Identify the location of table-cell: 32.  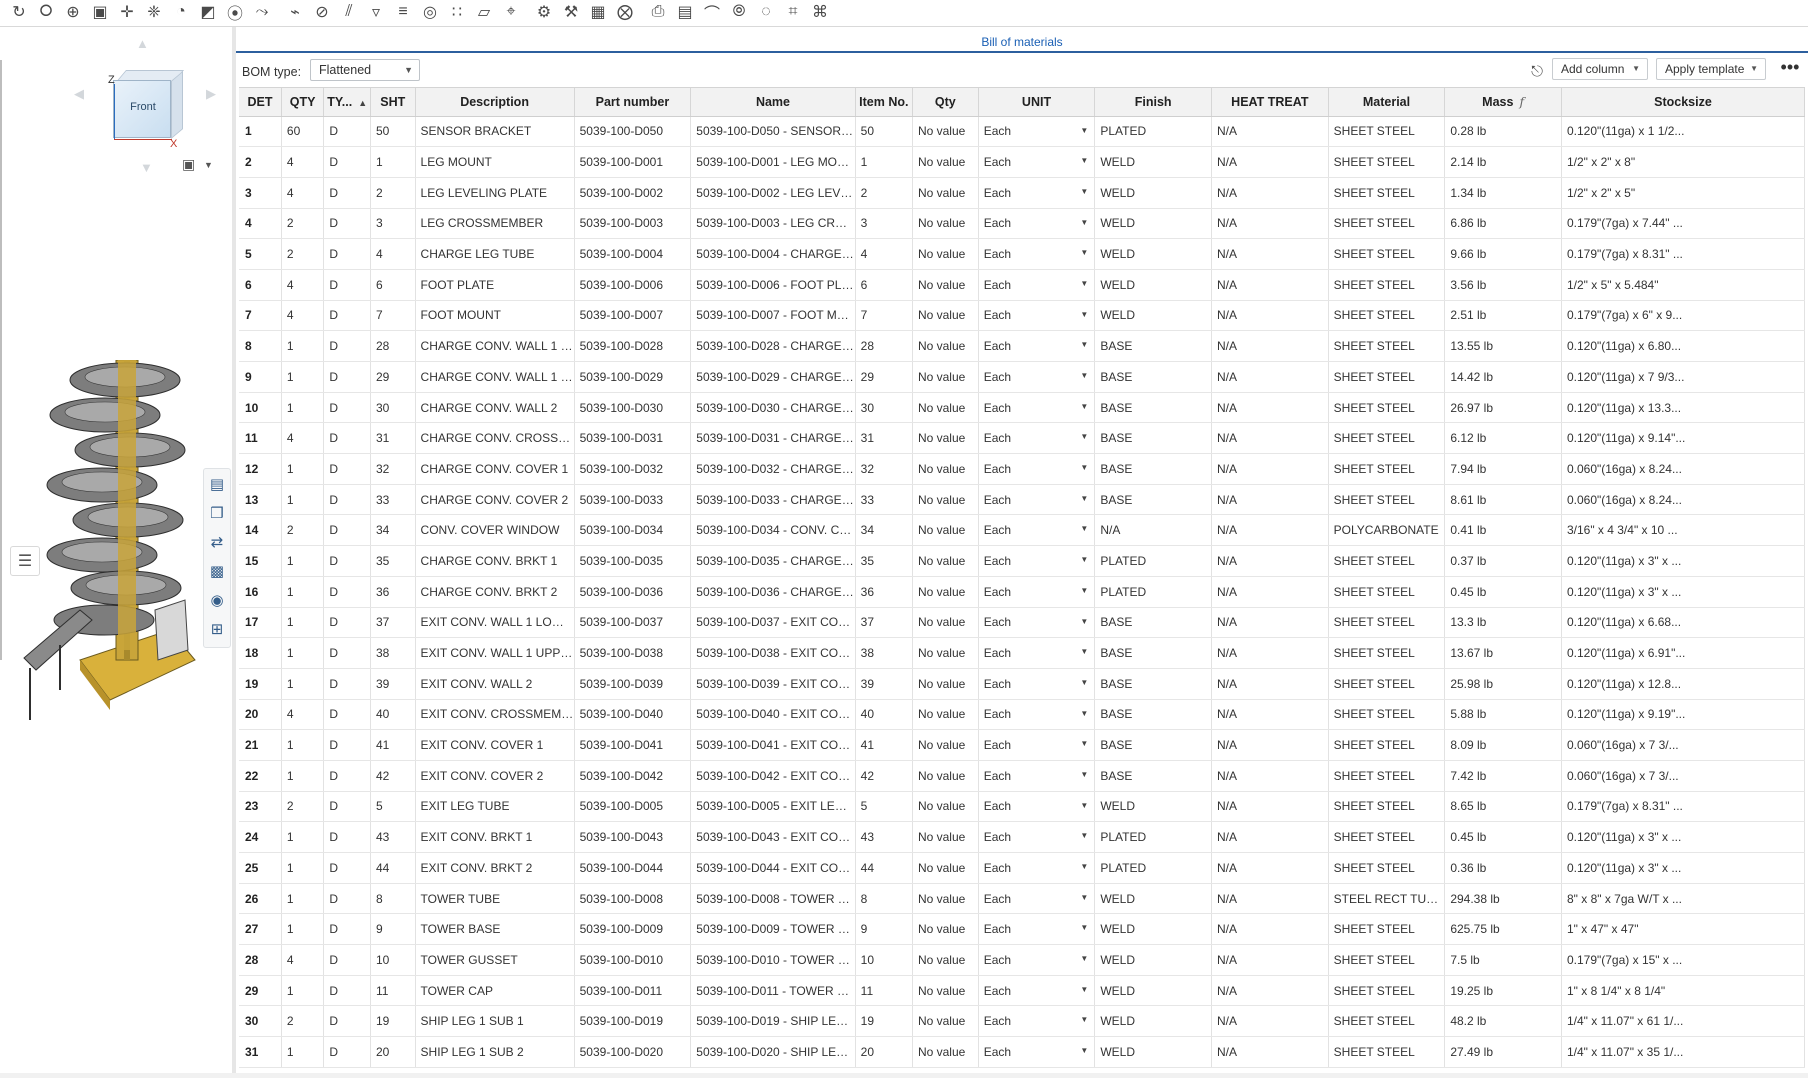
(884, 469).